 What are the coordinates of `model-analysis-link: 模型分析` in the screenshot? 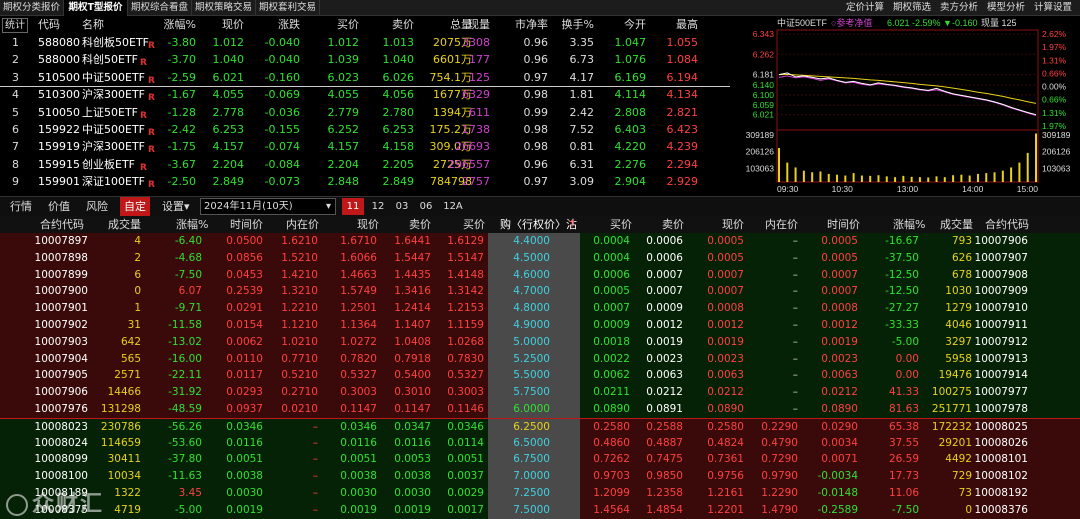 It's located at (1006, 8).